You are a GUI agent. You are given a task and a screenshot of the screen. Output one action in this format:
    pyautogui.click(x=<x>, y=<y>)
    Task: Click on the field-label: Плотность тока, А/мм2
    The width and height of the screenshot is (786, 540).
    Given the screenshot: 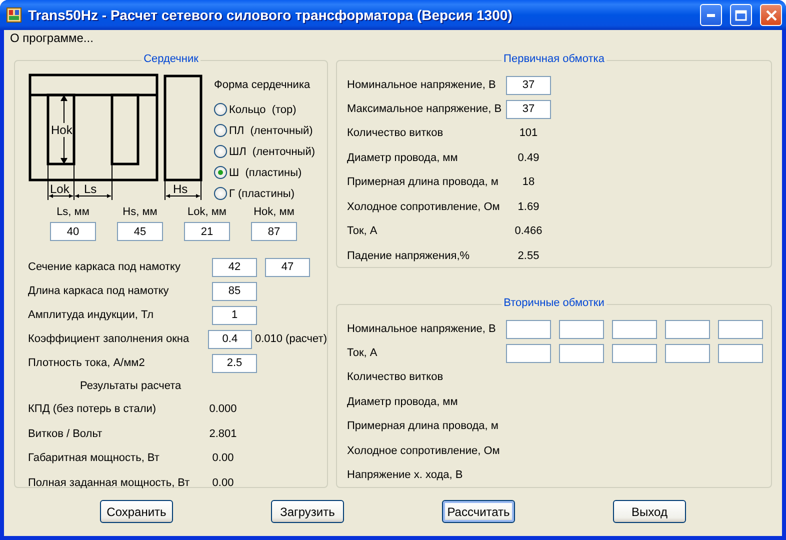 What is the action you would take?
    pyautogui.click(x=87, y=363)
    